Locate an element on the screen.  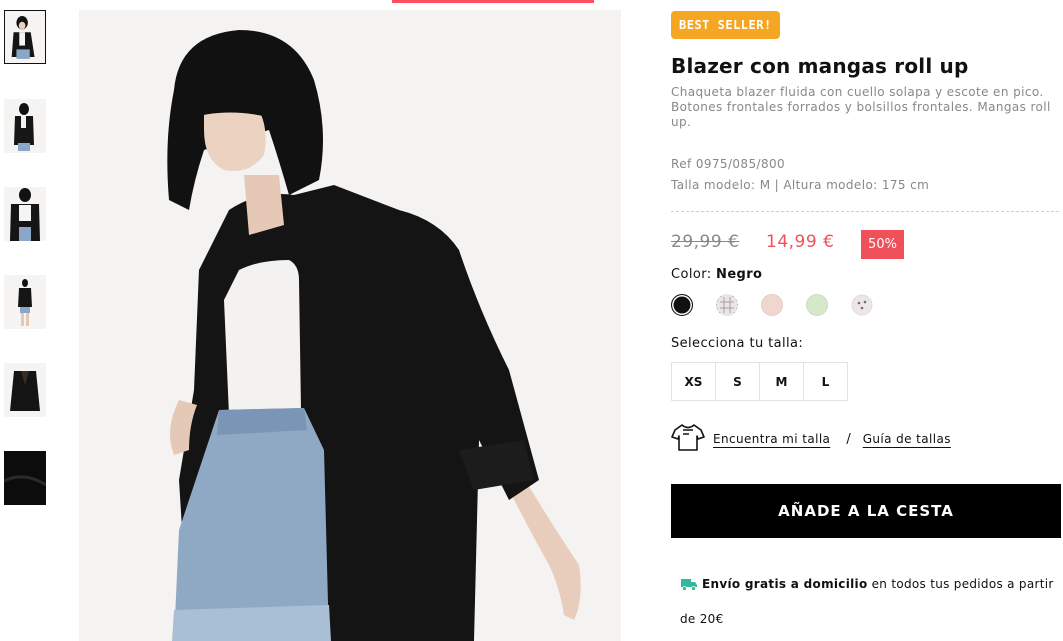
color-label: Color: is located at coordinates (691, 274).